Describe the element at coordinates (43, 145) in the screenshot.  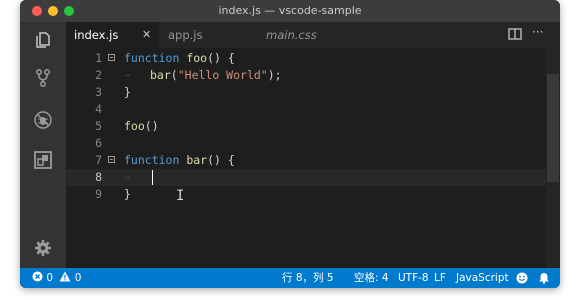
I see `activity-bar` at that location.